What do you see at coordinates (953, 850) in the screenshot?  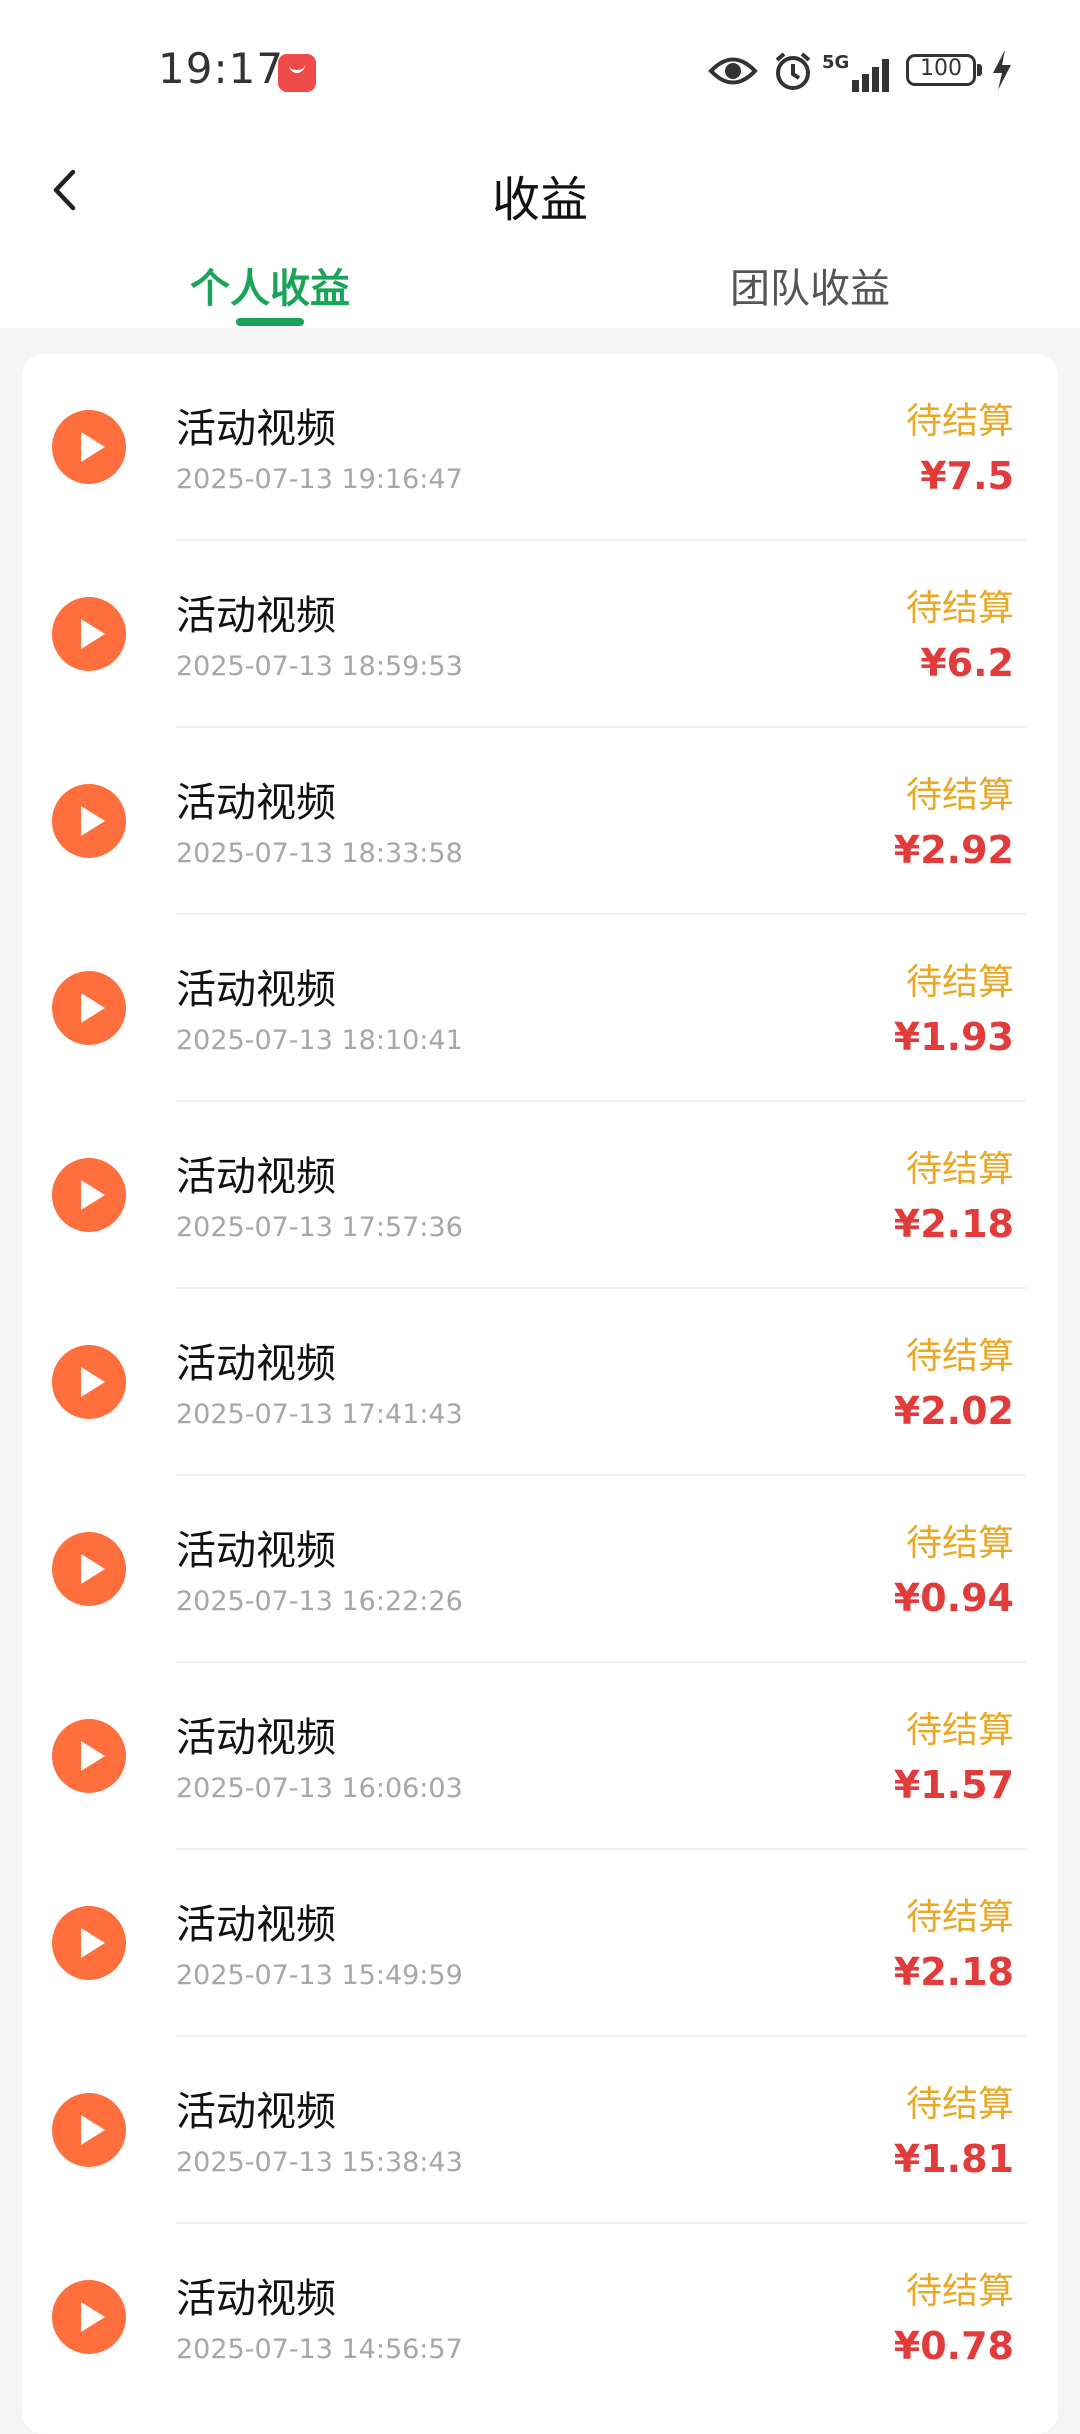 I see `item-amount: ¥2.92` at bounding box center [953, 850].